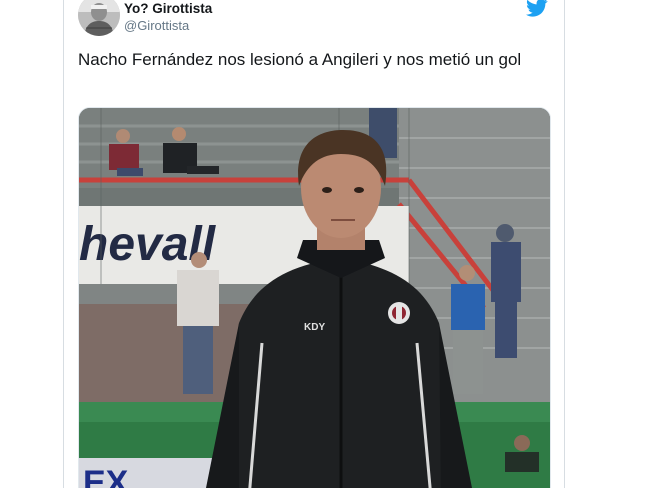 The width and height of the screenshot is (650, 488). I want to click on jacket-logo-text: KDY, so click(314, 327).